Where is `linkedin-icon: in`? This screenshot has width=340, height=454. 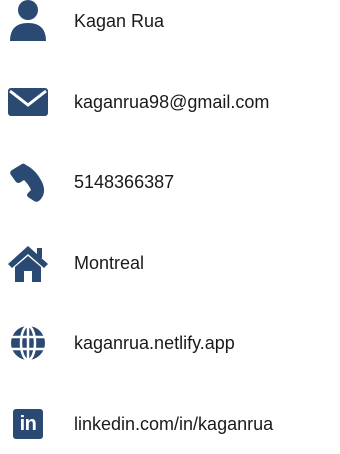
linkedin-icon: in is located at coordinates (28, 424).